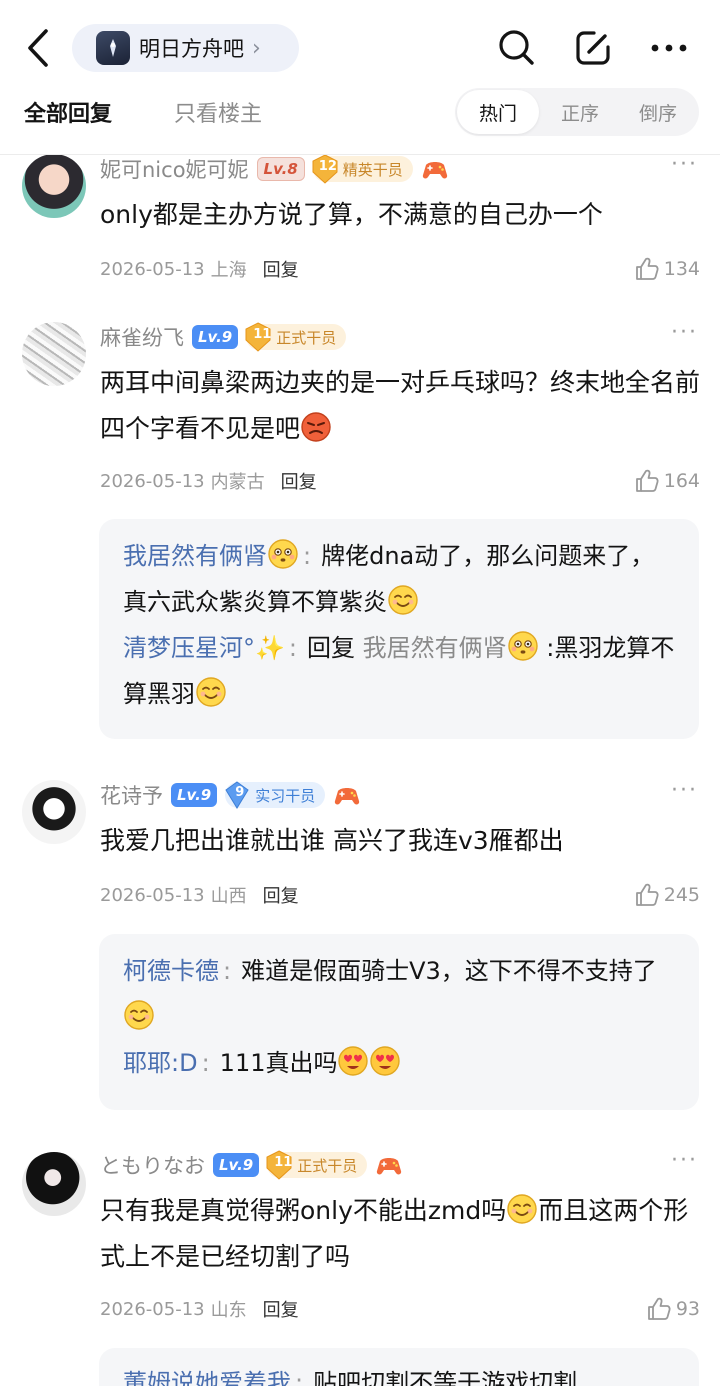  I want to click on like-count: 164, so click(681, 481).